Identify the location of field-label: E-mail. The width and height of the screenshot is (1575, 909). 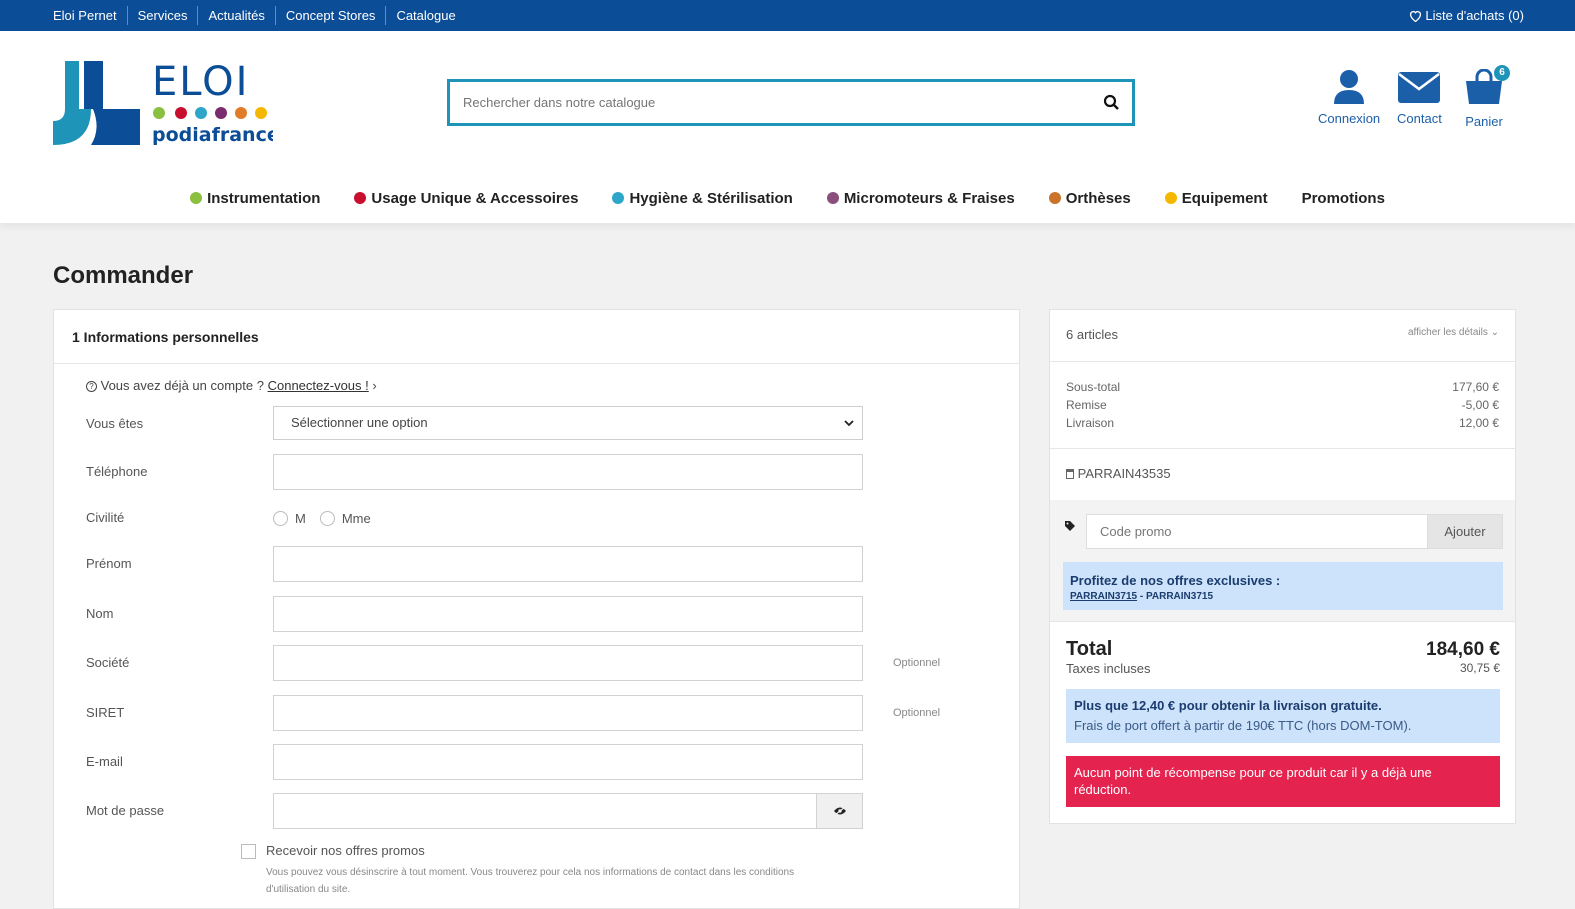
(104, 761).